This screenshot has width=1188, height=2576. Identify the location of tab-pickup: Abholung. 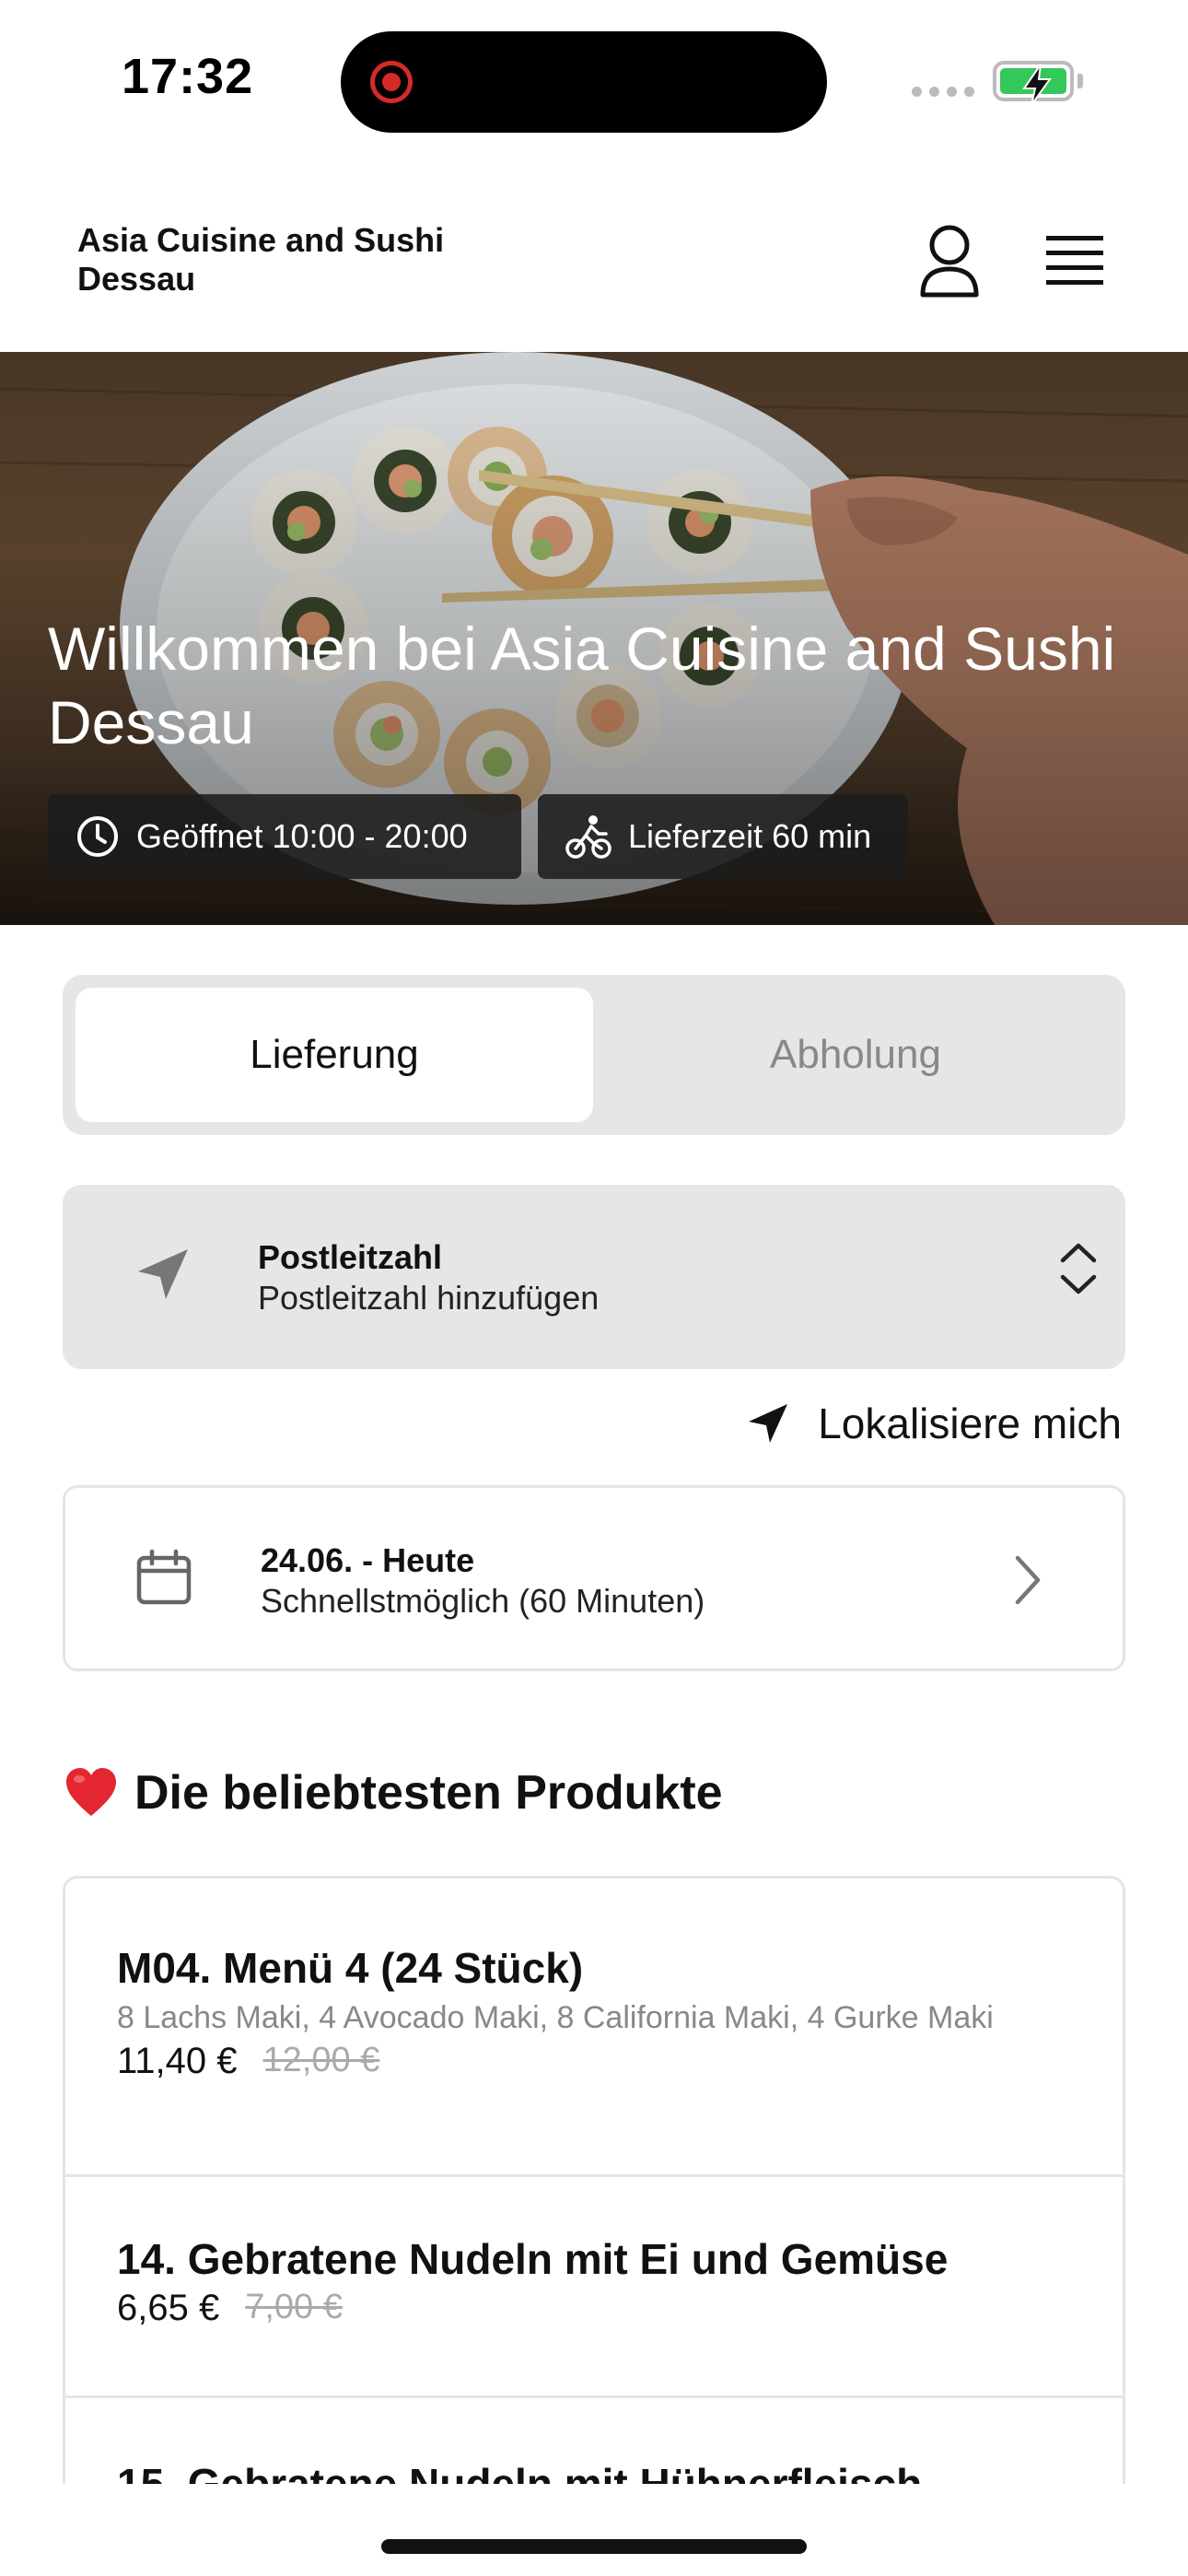
(855, 1055).